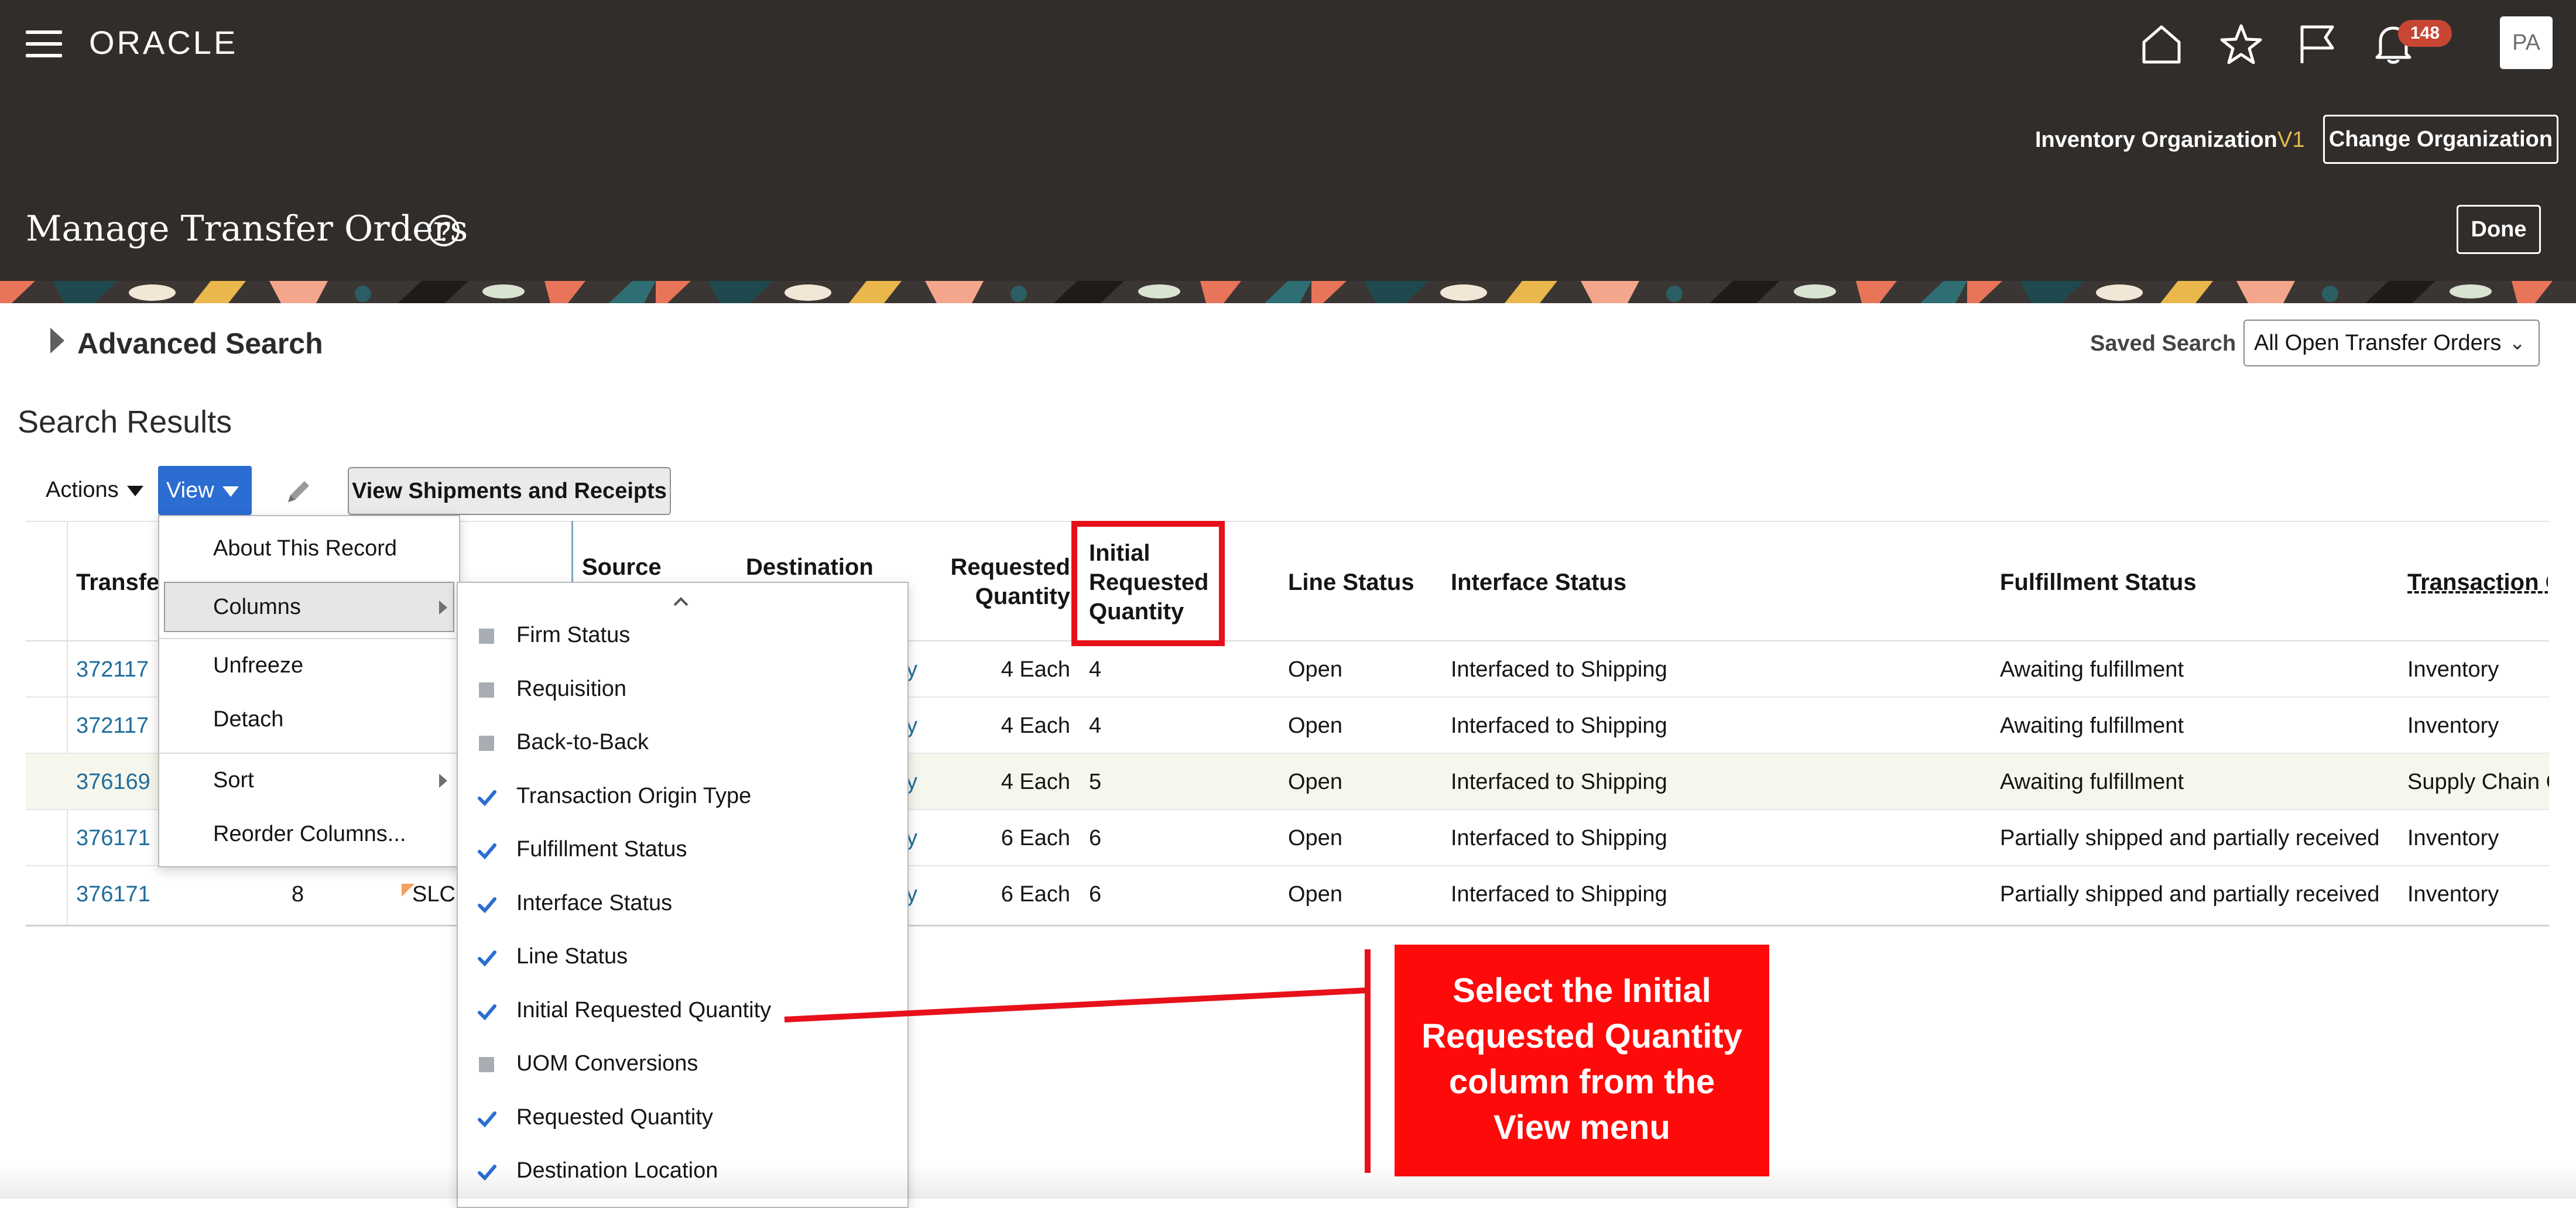 This screenshot has height=1208, width=2576. Describe the element at coordinates (2478, 782) in the screenshot. I see `transaction-origin-cell: Supply Chain O` at that location.